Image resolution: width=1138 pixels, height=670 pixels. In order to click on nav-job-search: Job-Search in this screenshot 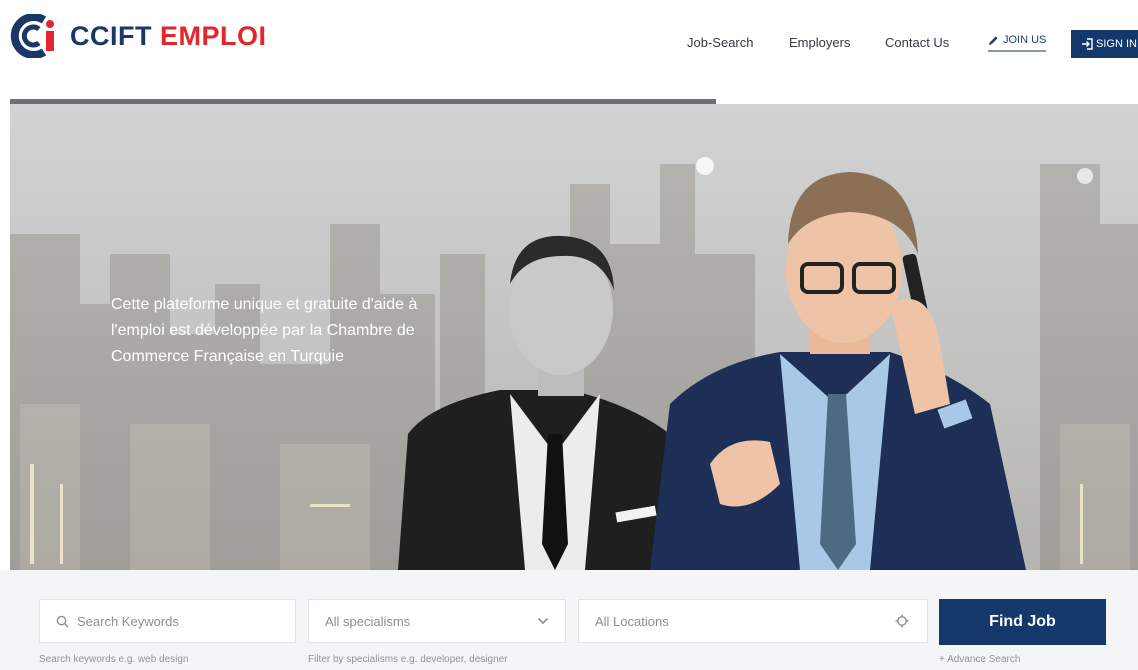, I will do `click(720, 42)`.